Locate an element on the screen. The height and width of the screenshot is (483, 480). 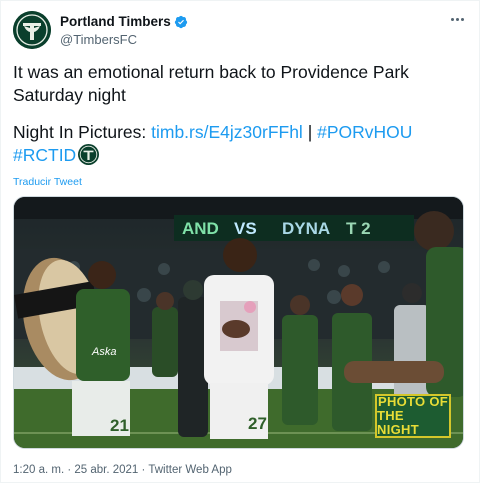
scoreboard-left-text: AND is located at coordinates (200, 228).